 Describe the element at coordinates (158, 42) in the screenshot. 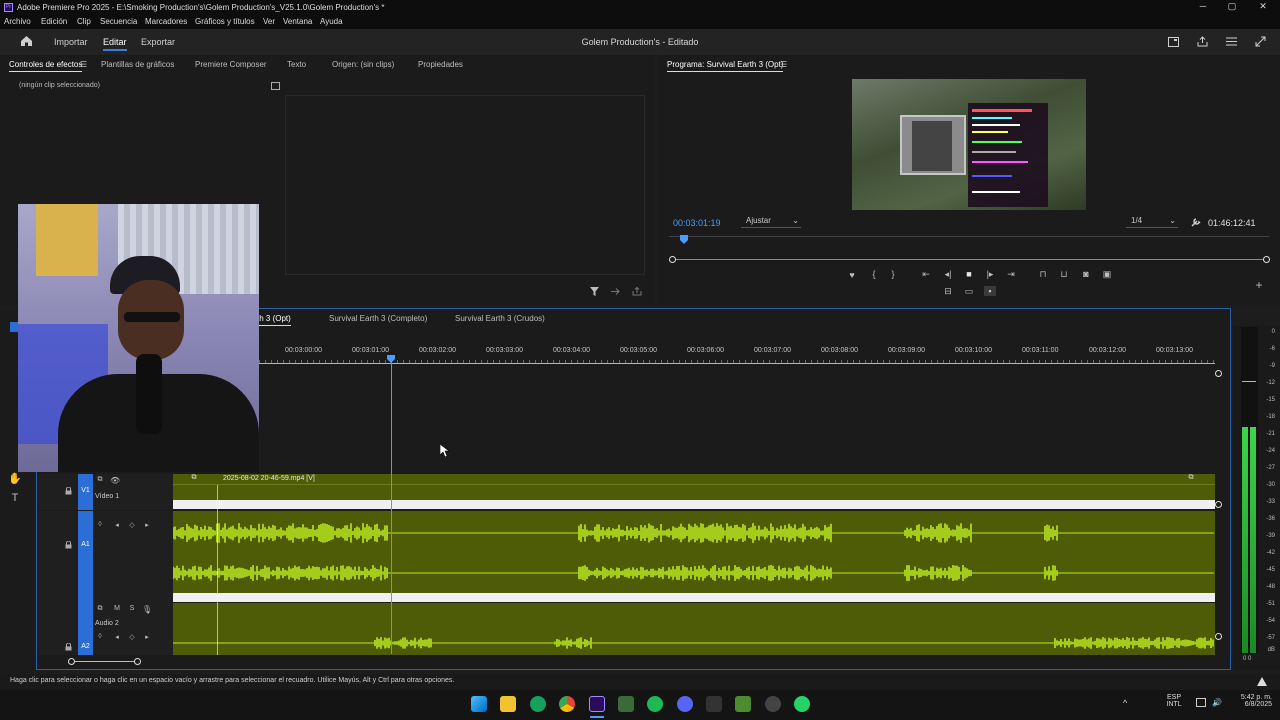

I see `tab-exportar: Exportar` at that location.